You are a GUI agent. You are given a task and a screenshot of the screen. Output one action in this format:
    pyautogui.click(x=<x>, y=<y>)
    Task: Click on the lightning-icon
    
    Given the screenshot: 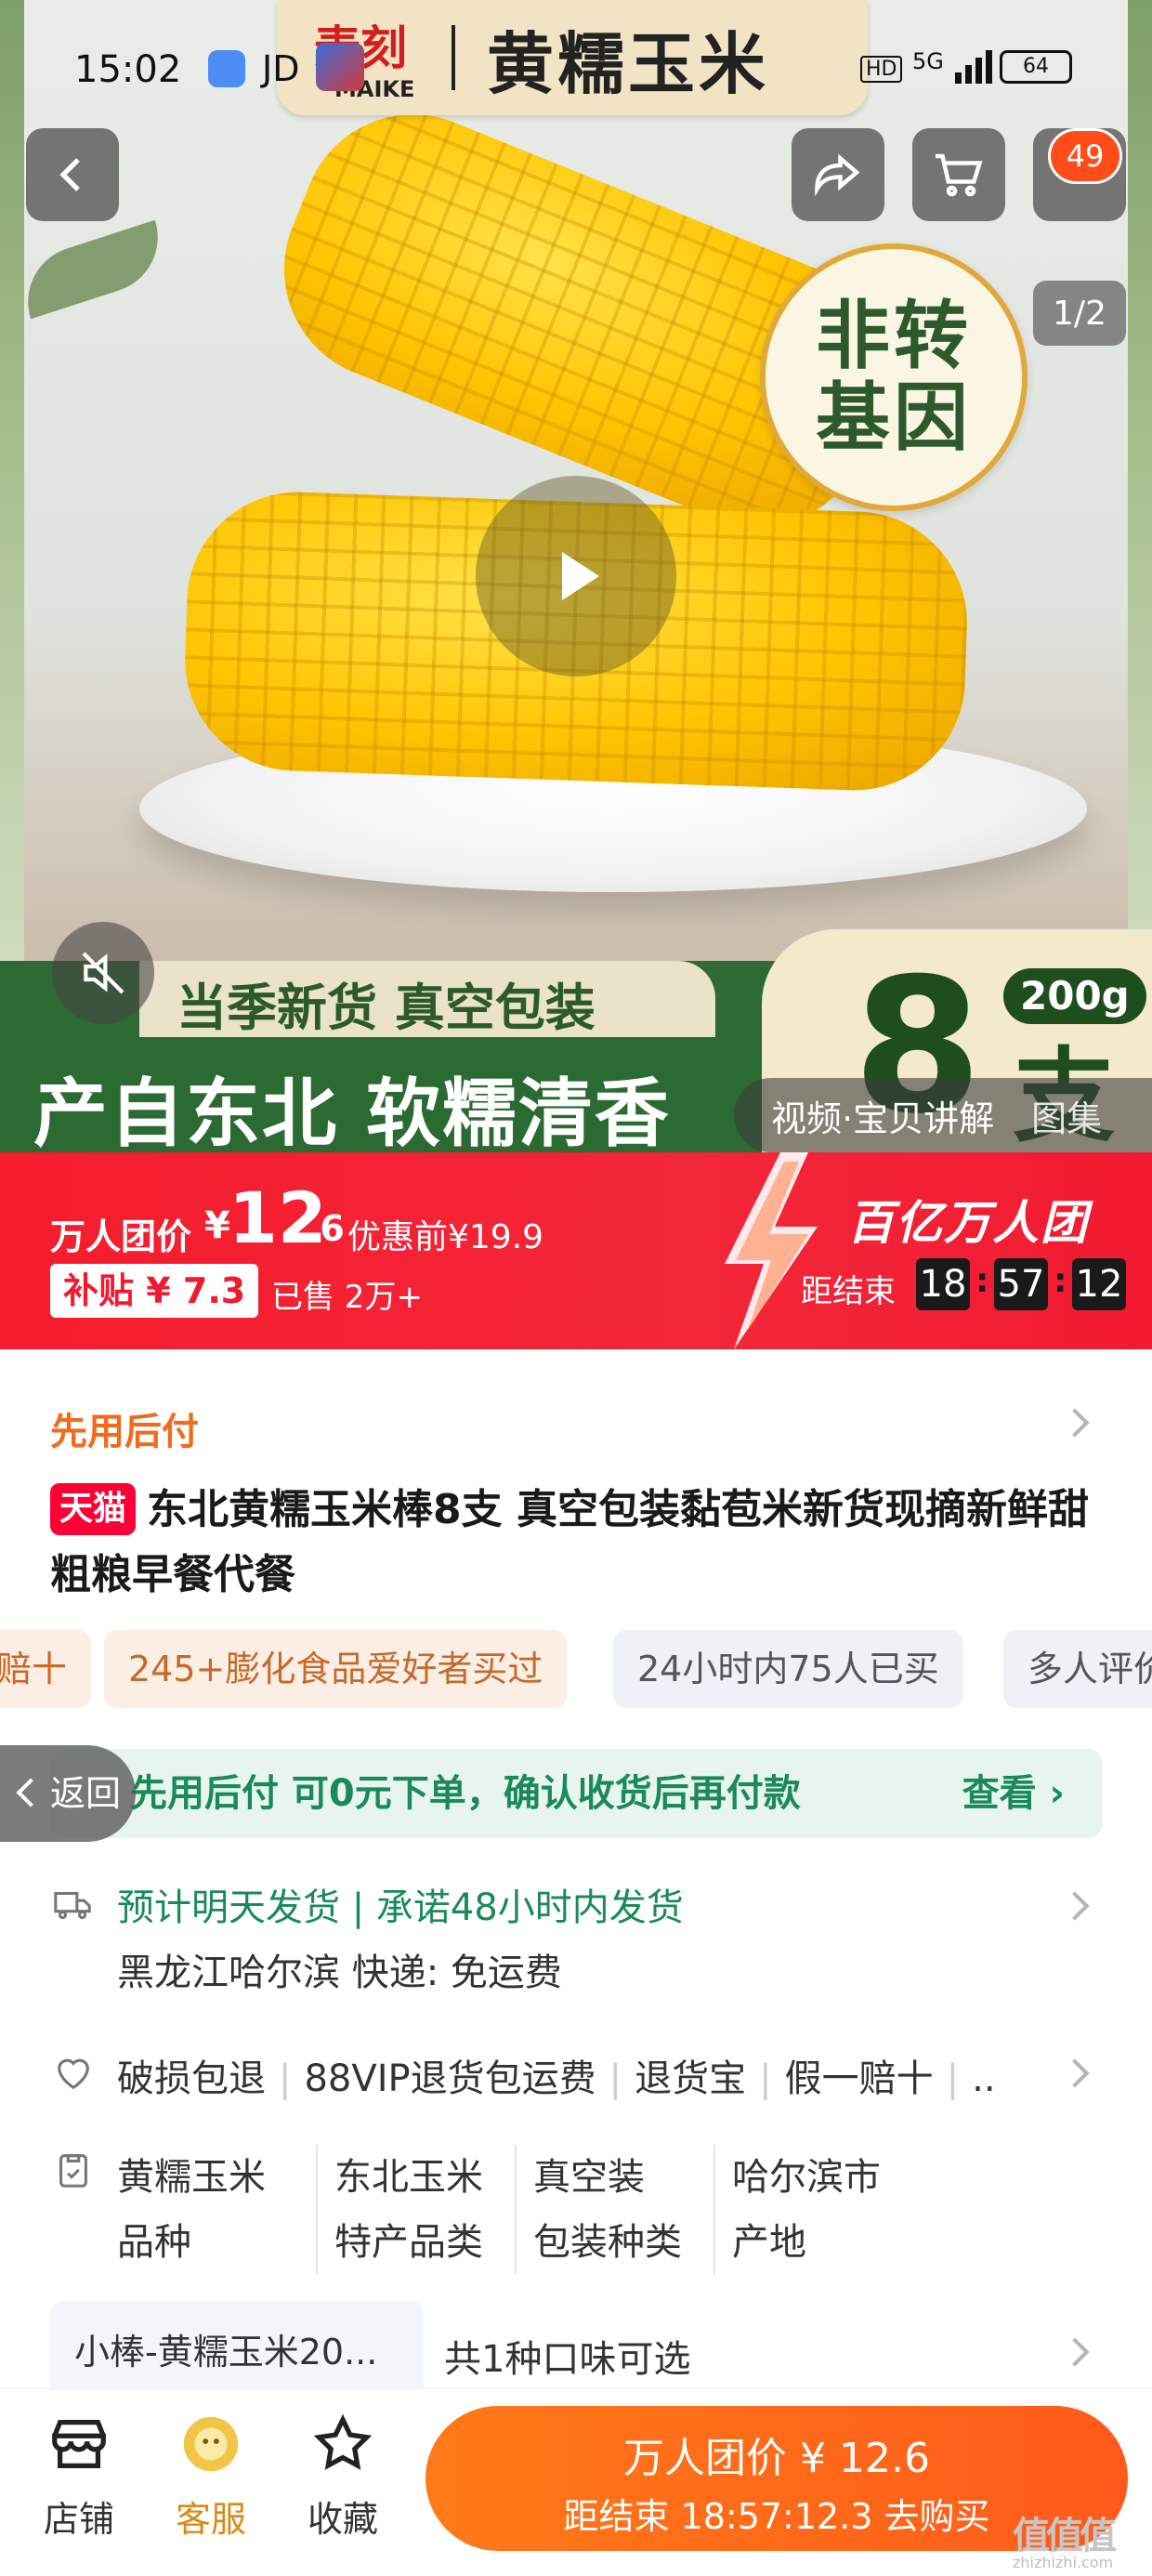 What is the action you would take?
    pyautogui.click(x=771, y=1250)
    